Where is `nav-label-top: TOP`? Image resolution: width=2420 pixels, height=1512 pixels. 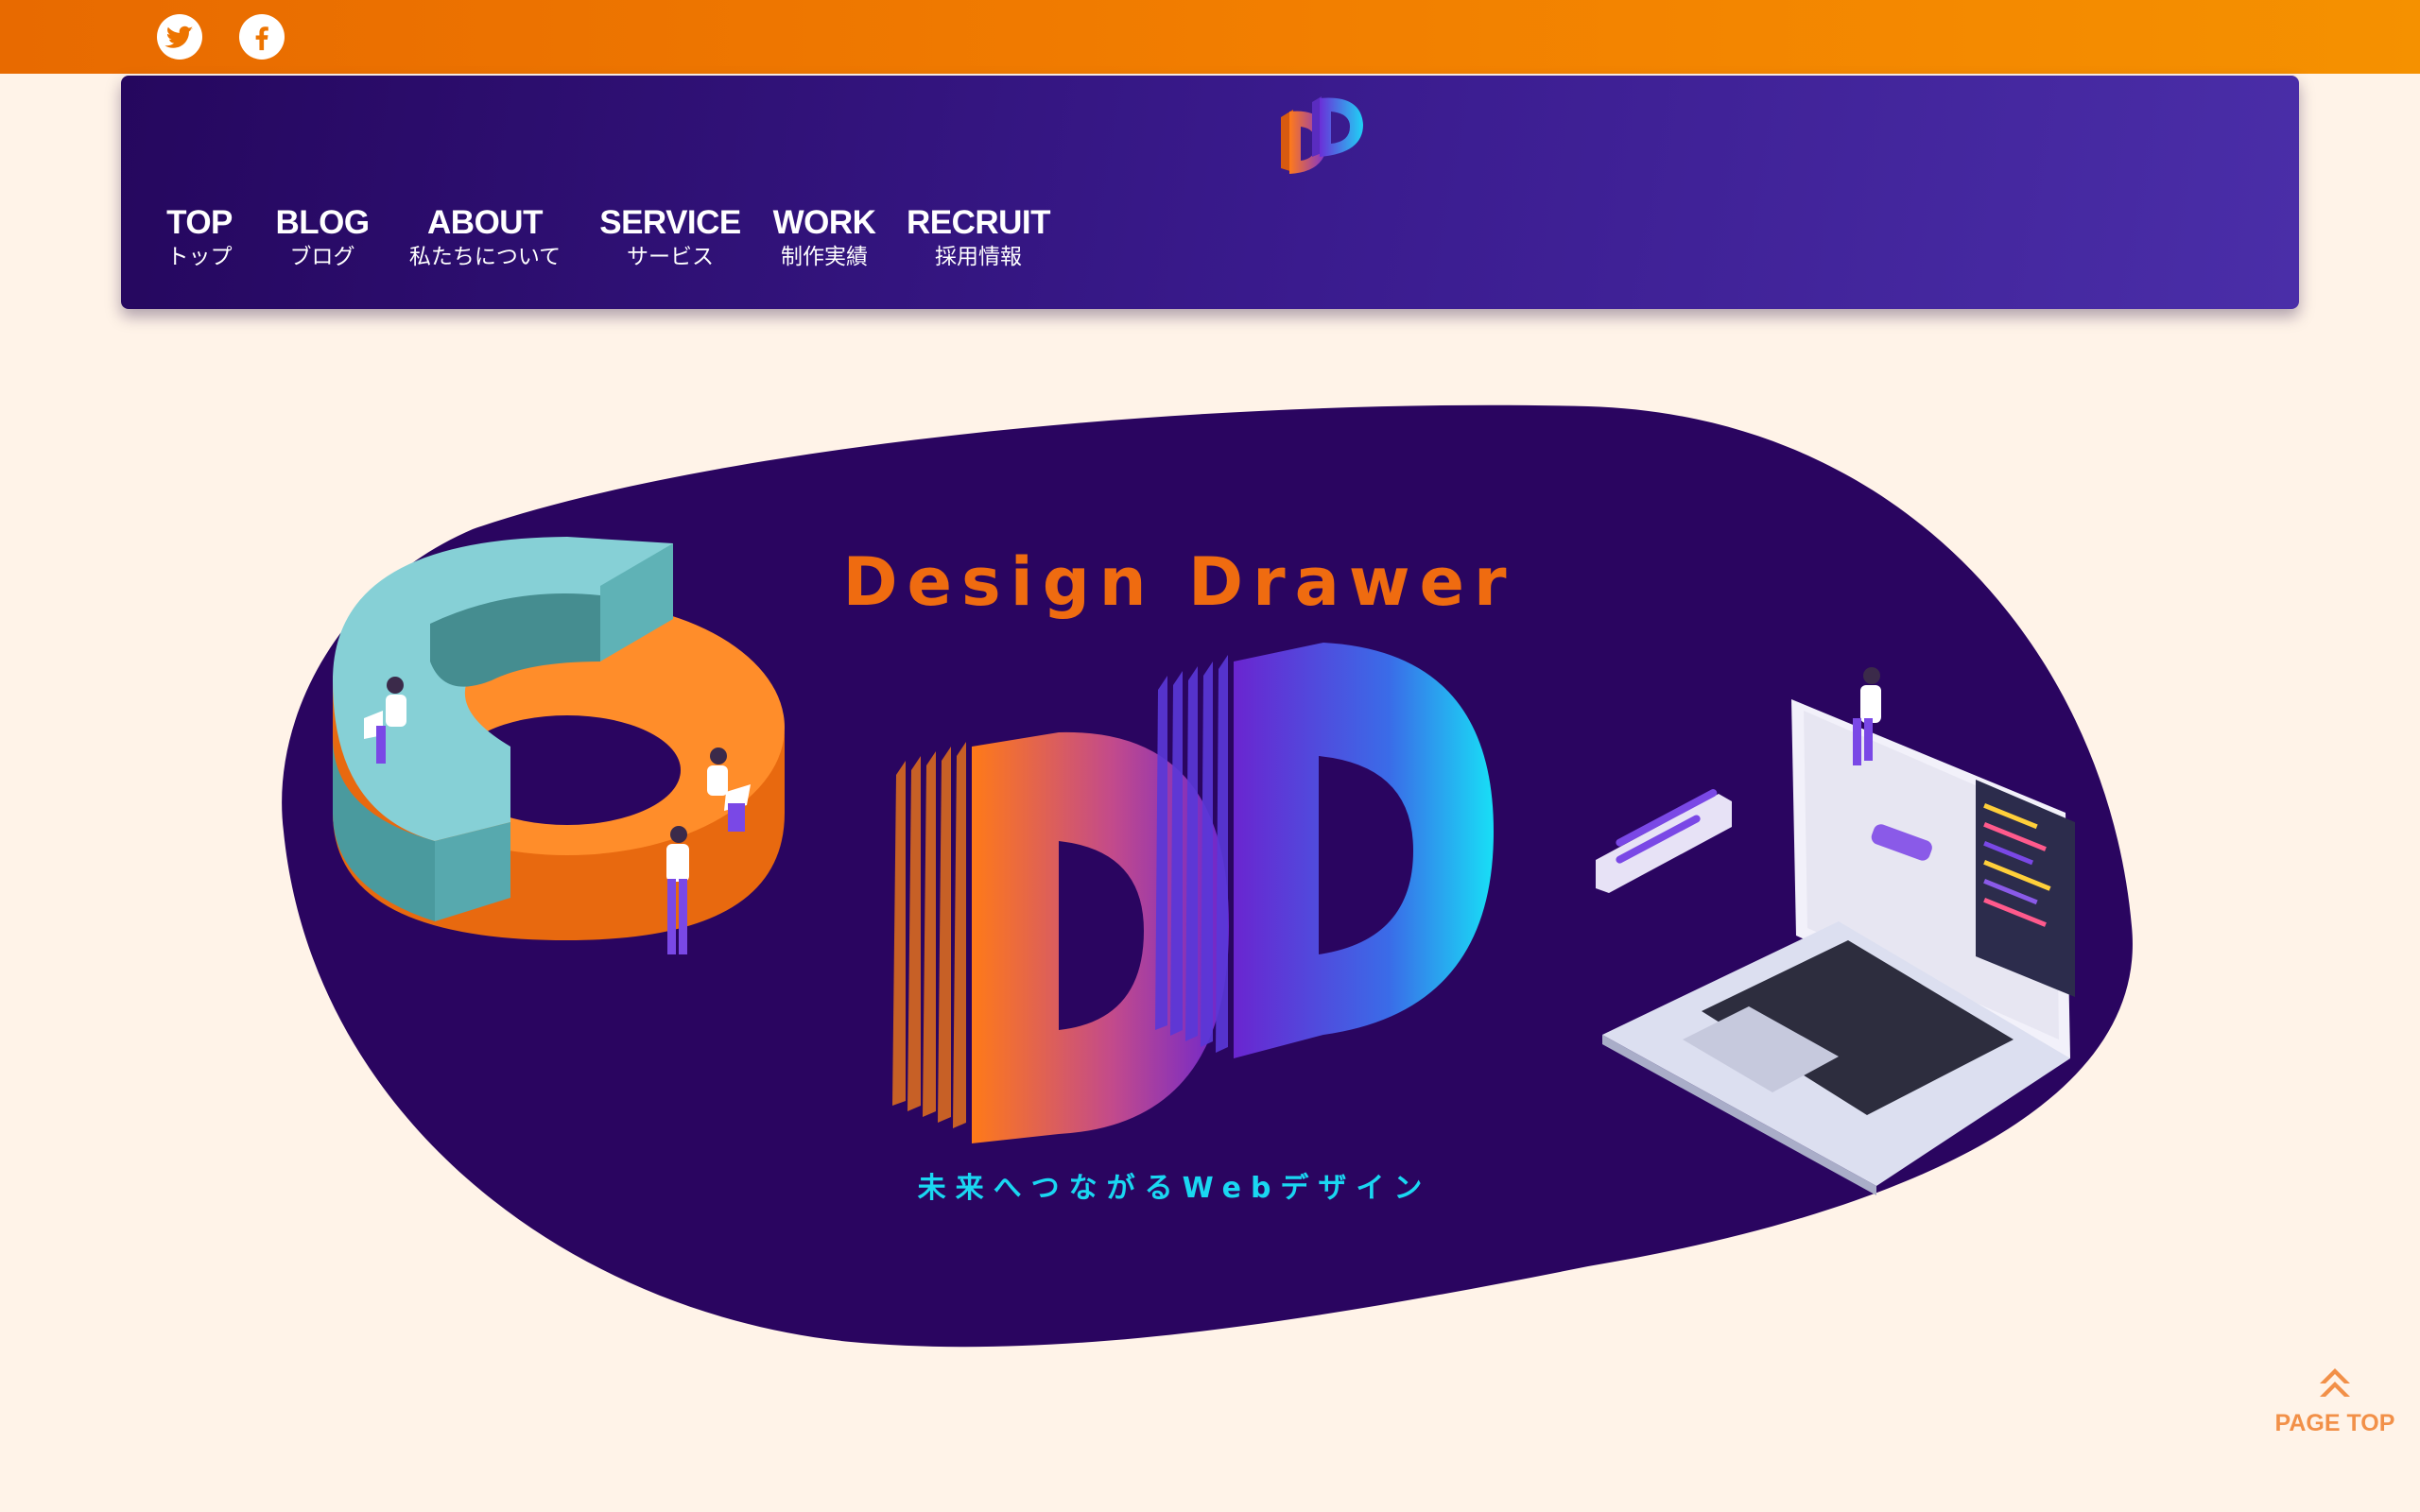
nav-label-top: TOP is located at coordinates (199, 222).